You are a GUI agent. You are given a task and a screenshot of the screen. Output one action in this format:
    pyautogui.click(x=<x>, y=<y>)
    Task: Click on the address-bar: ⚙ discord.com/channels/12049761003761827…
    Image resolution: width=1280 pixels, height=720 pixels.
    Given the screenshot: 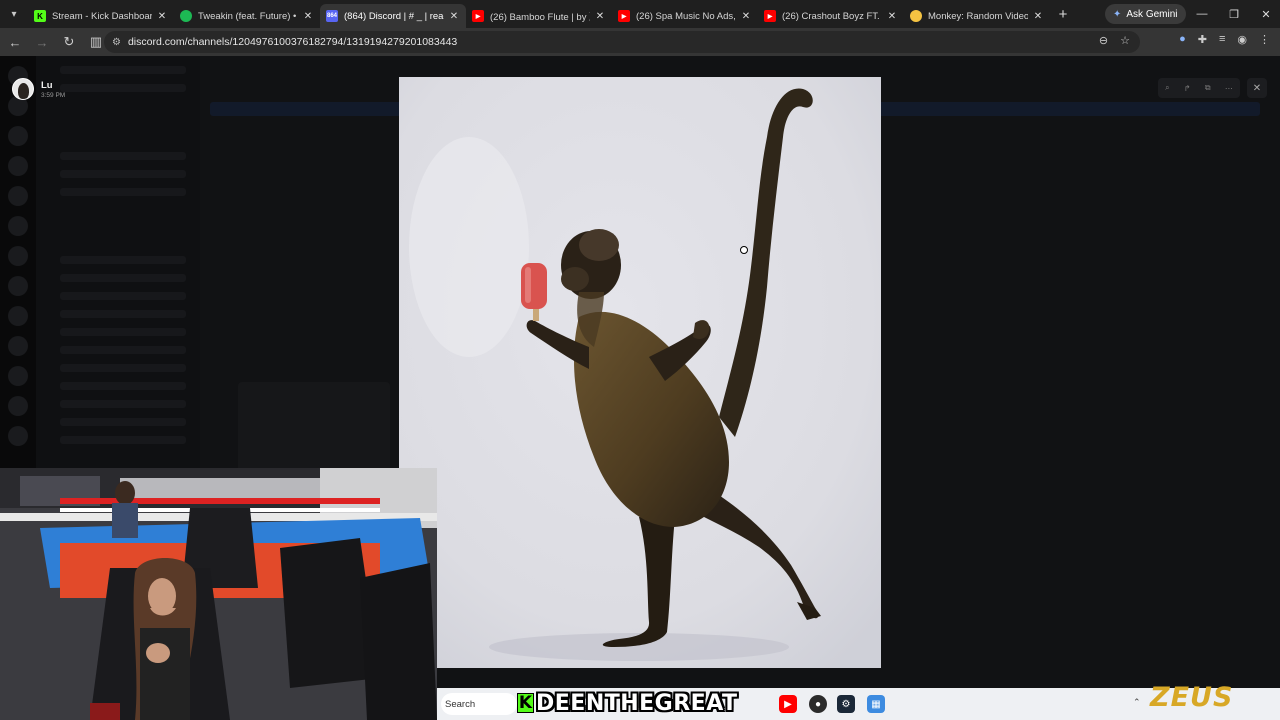 What is the action you would take?
    pyautogui.click(x=622, y=42)
    